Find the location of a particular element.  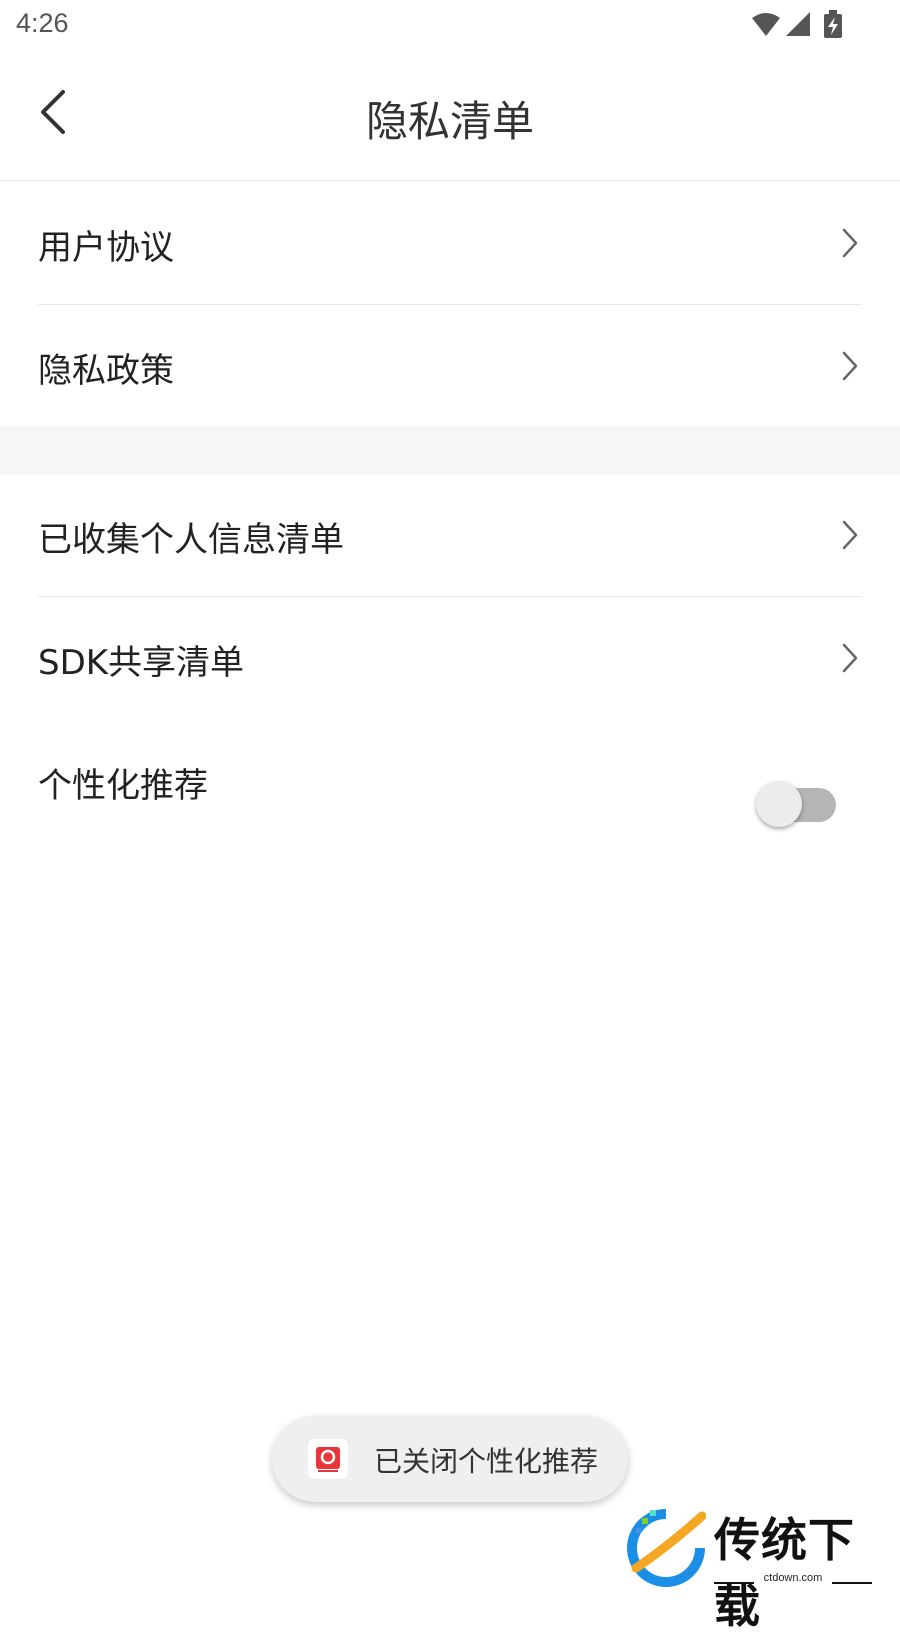

collected-info-list-label: 已收集个人信息清单 is located at coordinates (191, 540).